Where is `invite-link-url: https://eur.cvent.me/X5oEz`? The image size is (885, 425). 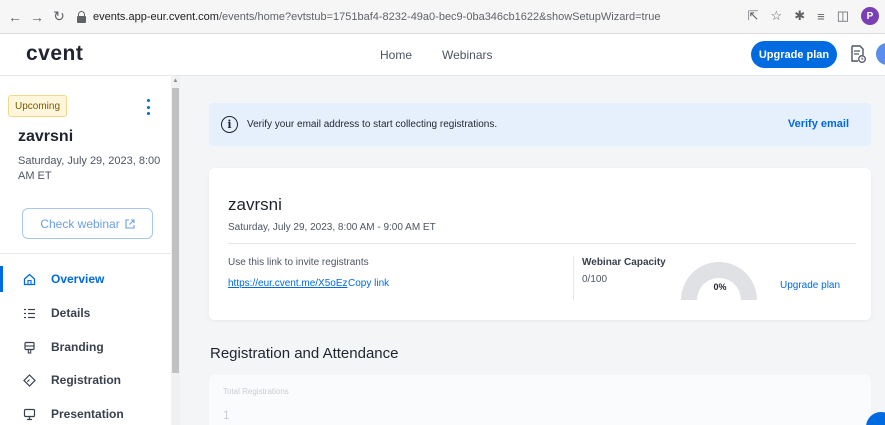 invite-link-url: https://eur.cvent.me/X5oEz is located at coordinates (288, 283).